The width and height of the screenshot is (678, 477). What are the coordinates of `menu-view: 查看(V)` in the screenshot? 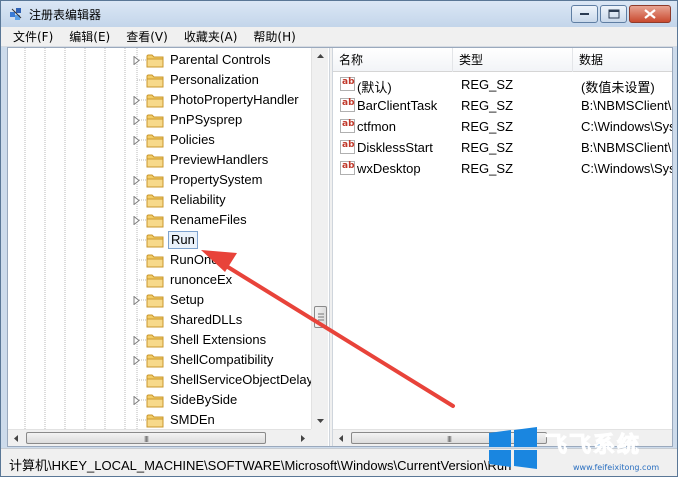 It's located at (147, 37).